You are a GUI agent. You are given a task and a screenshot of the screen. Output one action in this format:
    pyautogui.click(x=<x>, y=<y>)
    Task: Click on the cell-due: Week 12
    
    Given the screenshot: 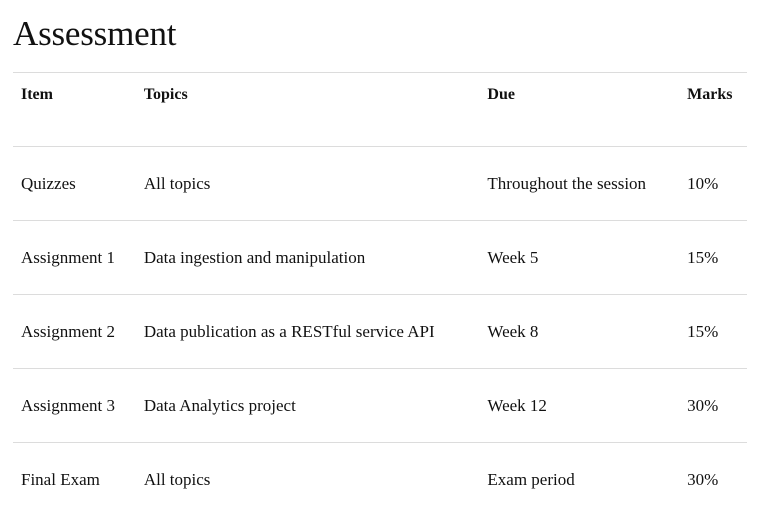 What is the action you would take?
    pyautogui.click(x=579, y=406)
    